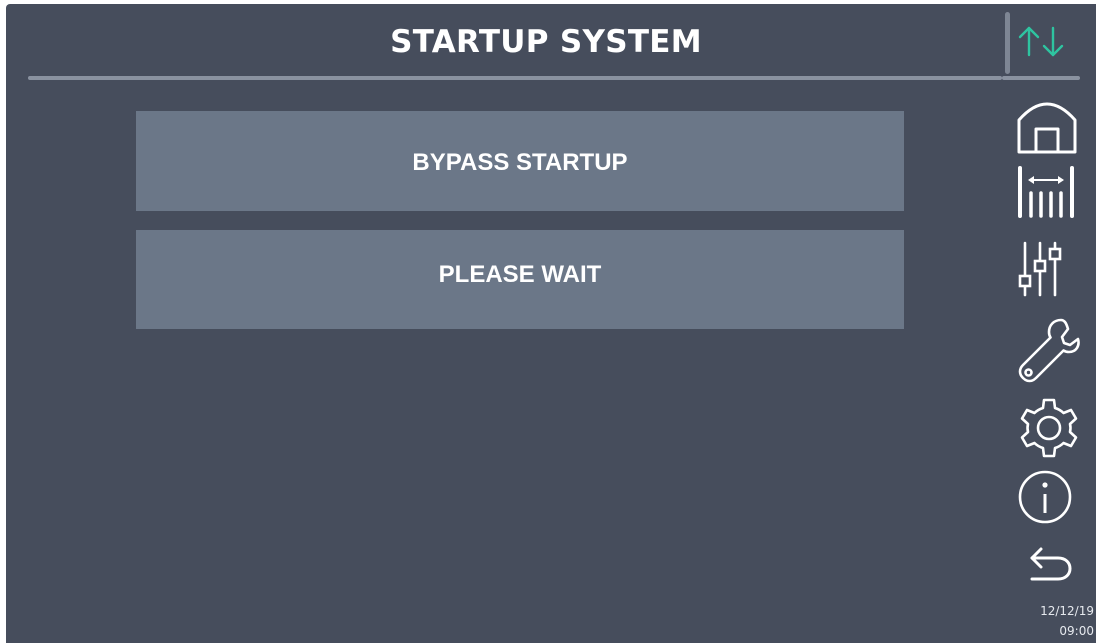  What do you see at coordinates (1047, 349) in the screenshot?
I see `wrench-icon` at bounding box center [1047, 349].